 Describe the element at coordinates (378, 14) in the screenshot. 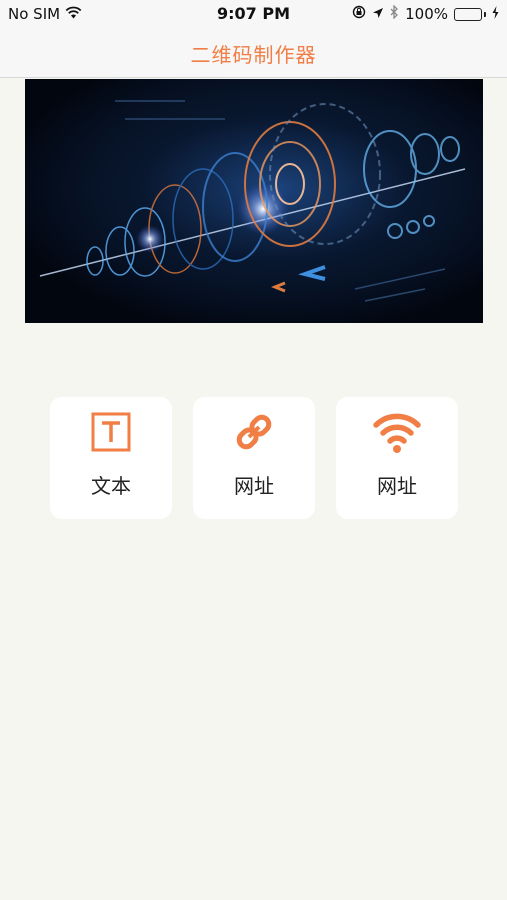

I see `location-arrow-icon` at that location.